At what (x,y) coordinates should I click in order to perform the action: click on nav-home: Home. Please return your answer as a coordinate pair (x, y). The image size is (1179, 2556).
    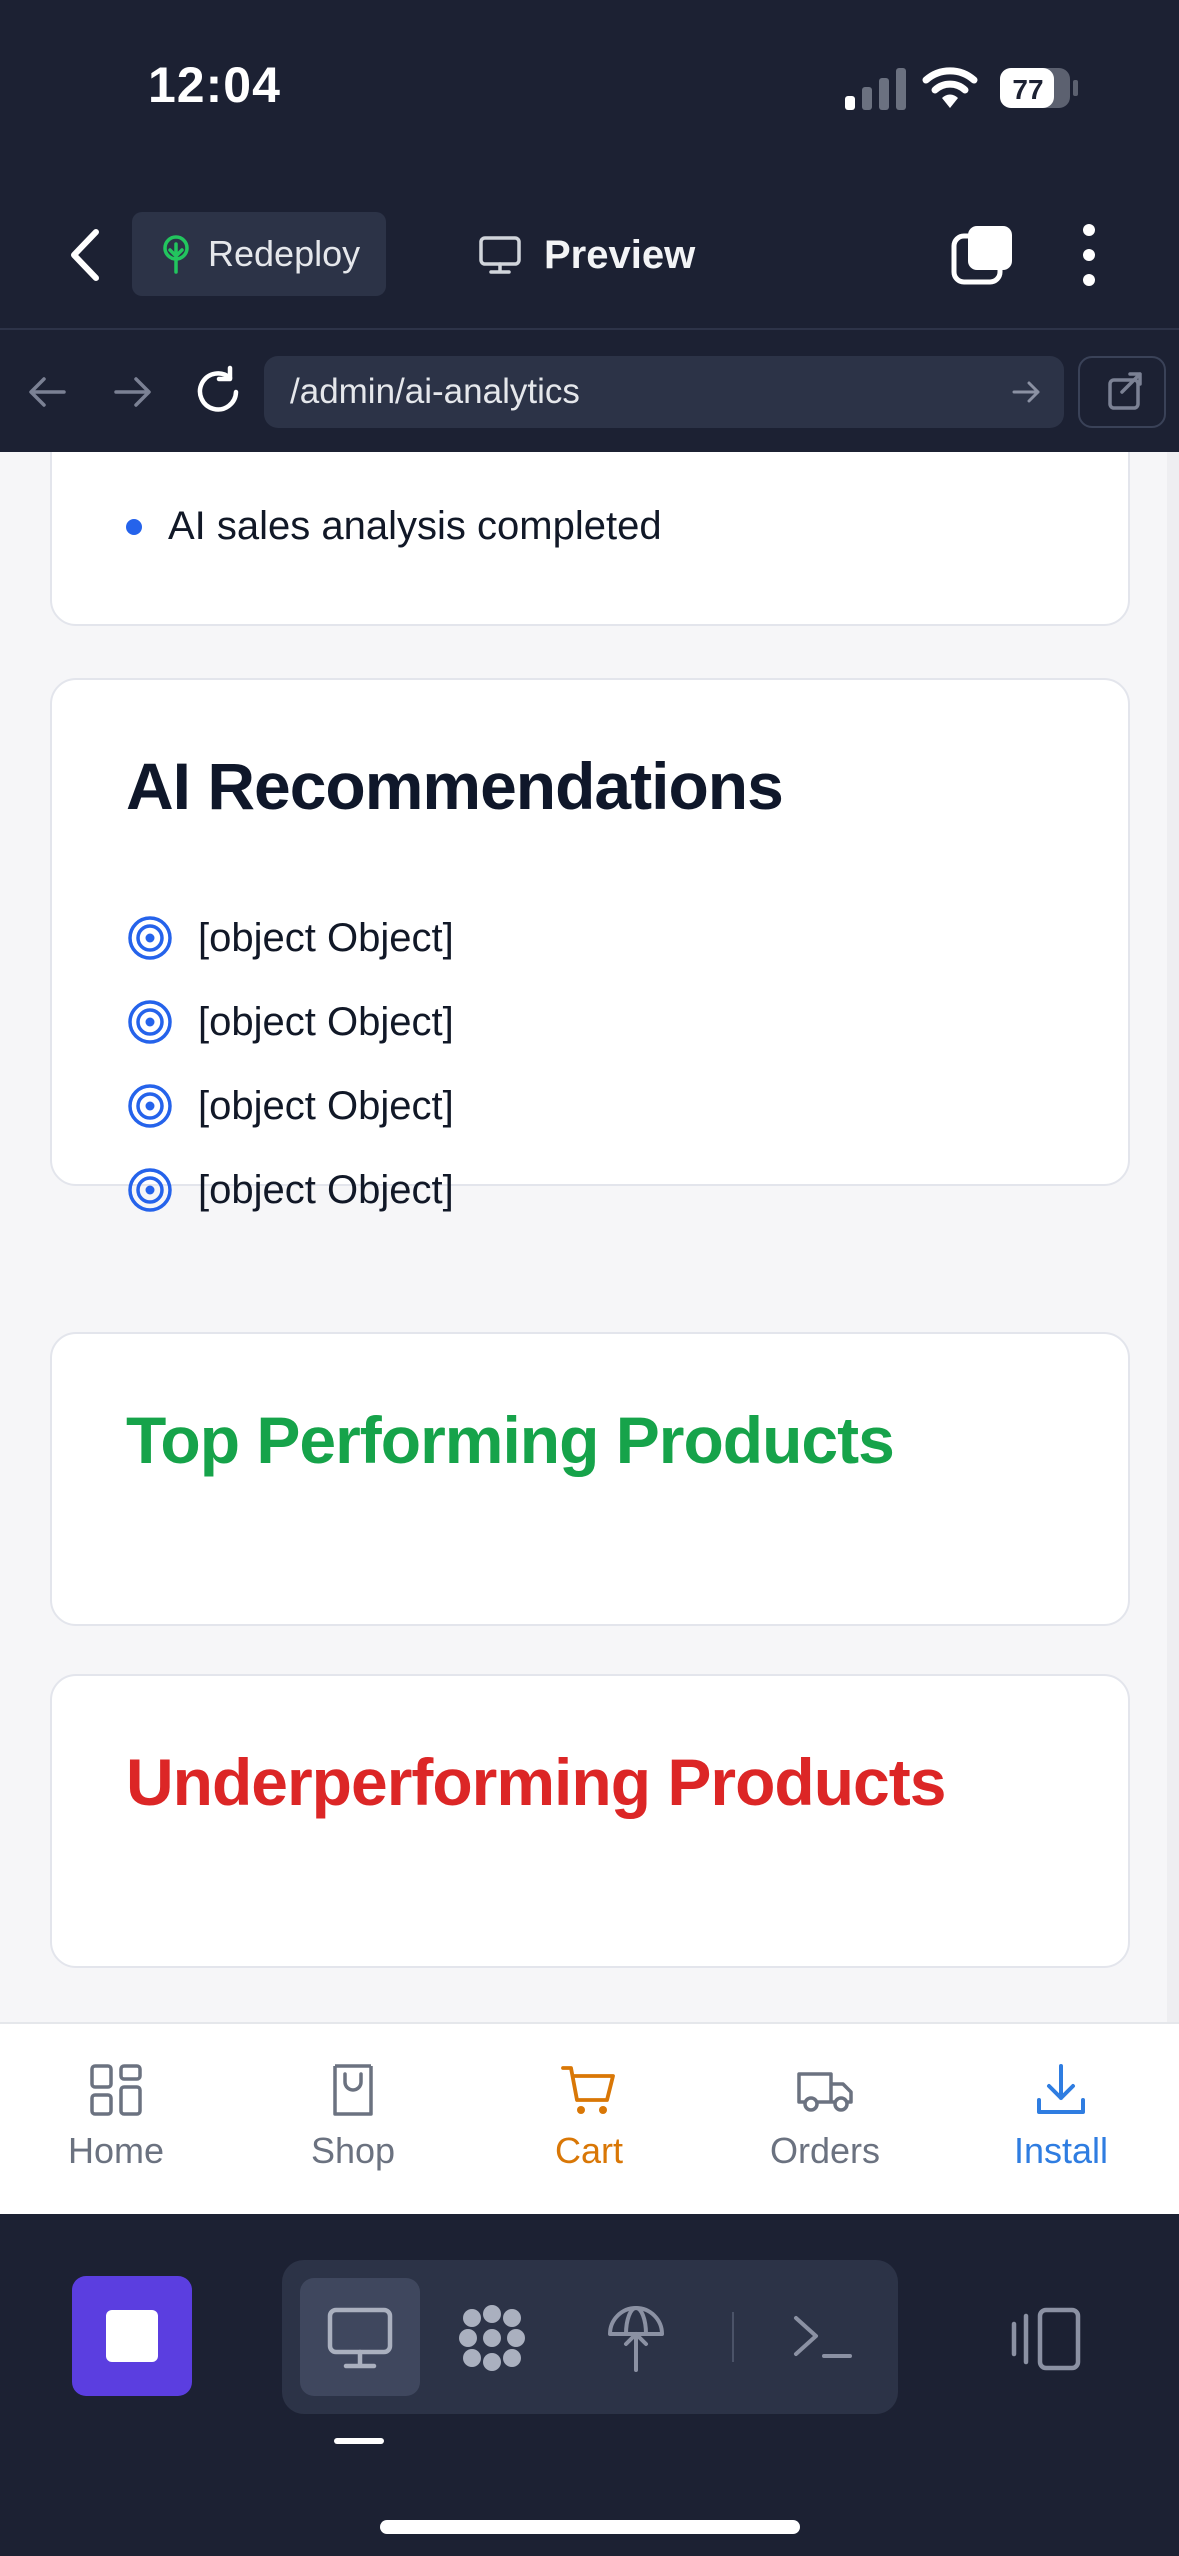
    Looking at the image, I should click on (116, 2116).